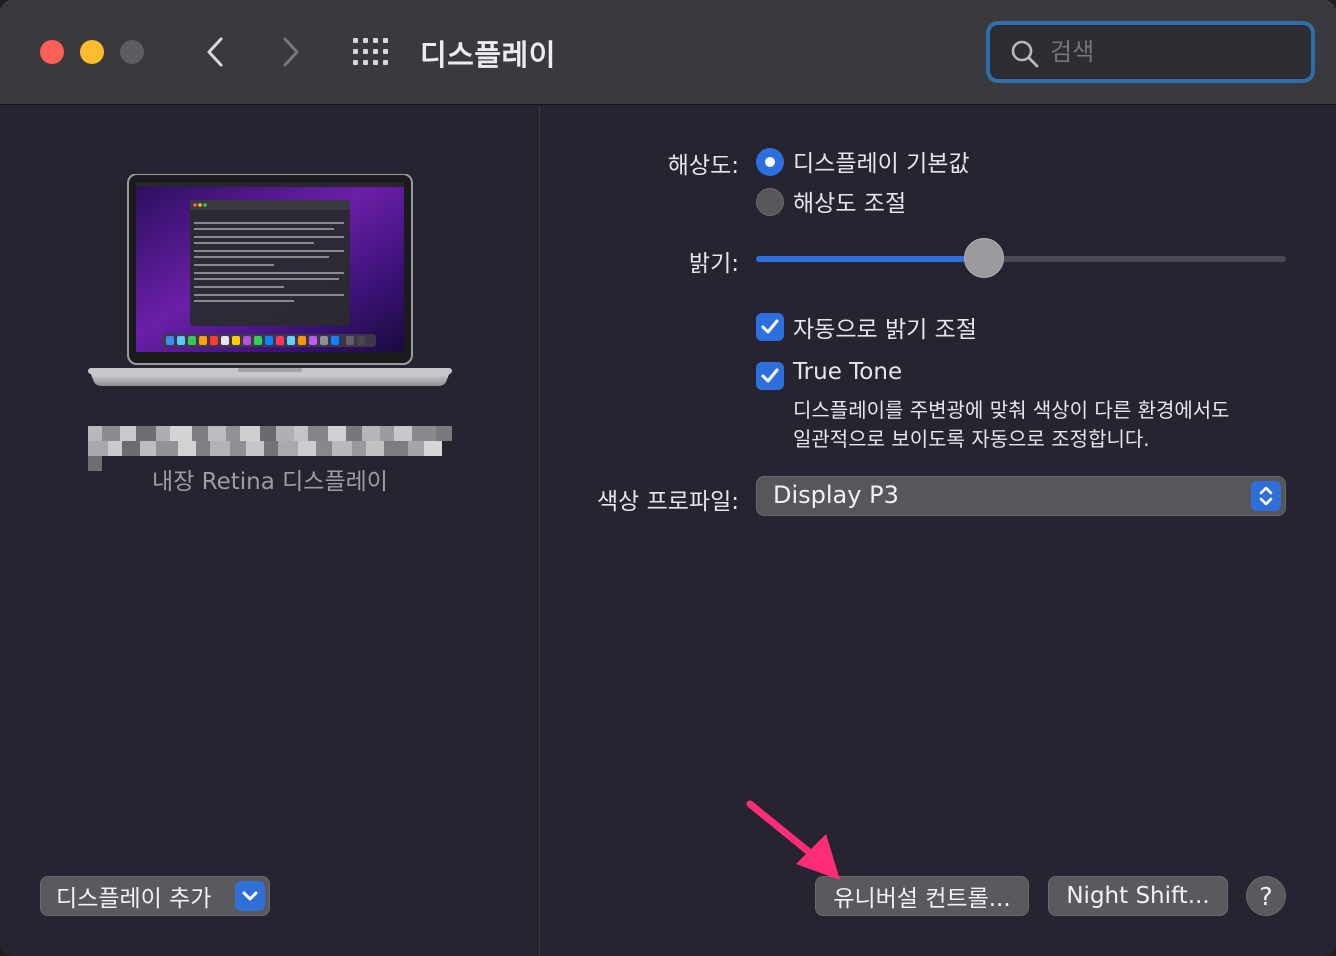 This screenshot has height=956, width=1336. Describe the element at coordinates (270, 448) in the screenshot. I see `blurred-device-name` at that location.